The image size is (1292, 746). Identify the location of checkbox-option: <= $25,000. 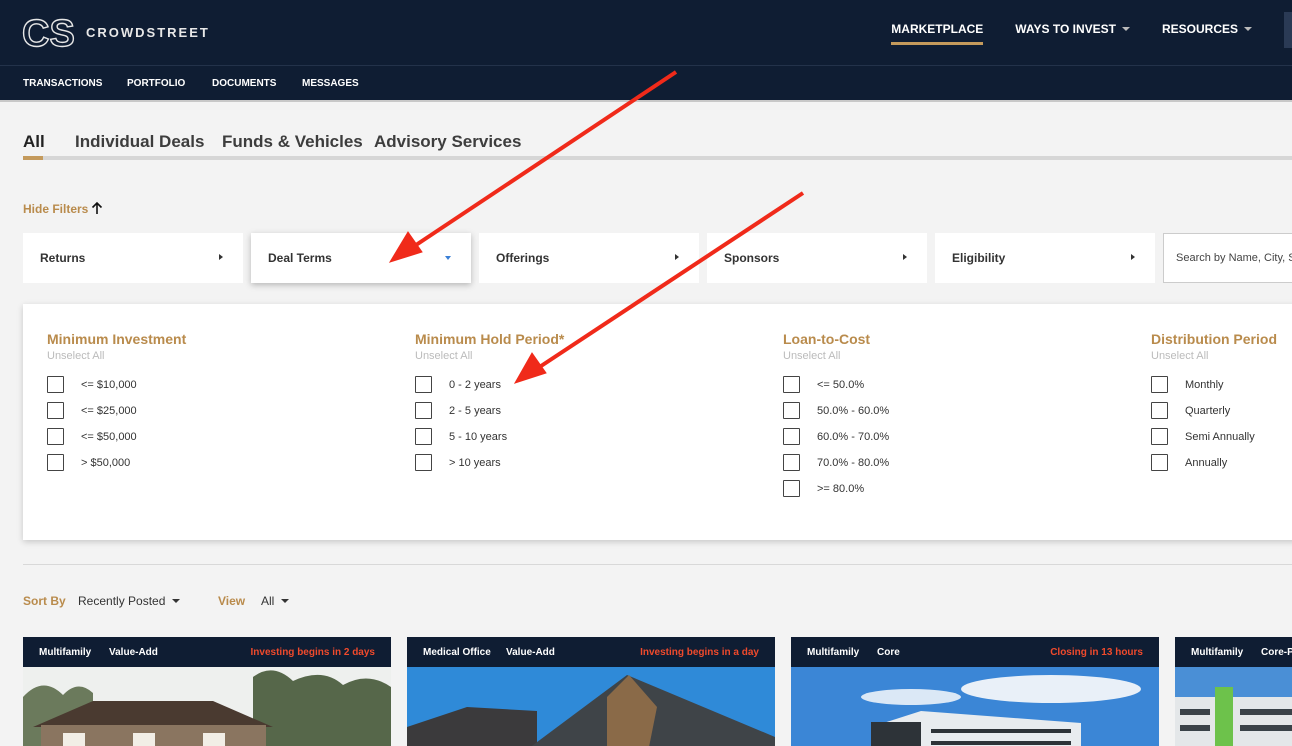
(92, 410).